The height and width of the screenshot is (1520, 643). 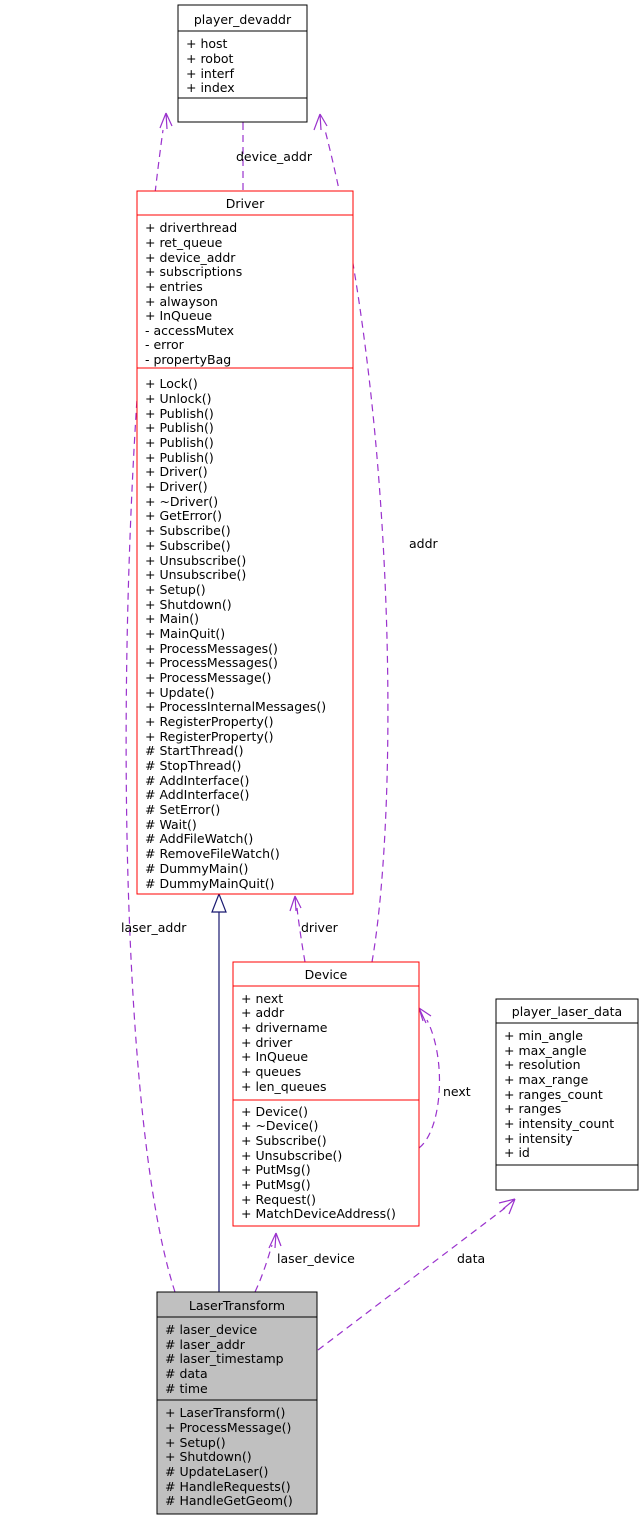 I want to click on class-attr: + entries, so click(x=174, y=286).